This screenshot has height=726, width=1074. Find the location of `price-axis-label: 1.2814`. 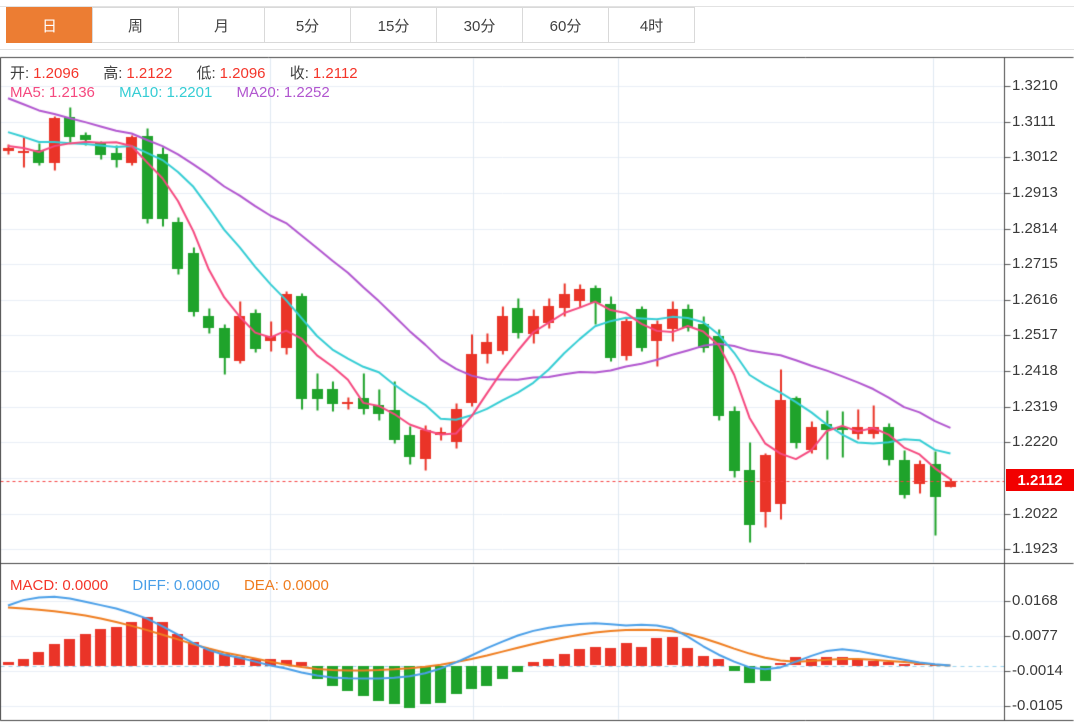

price-axis-label: 1.2814 is located at coordinates (1035, 228).